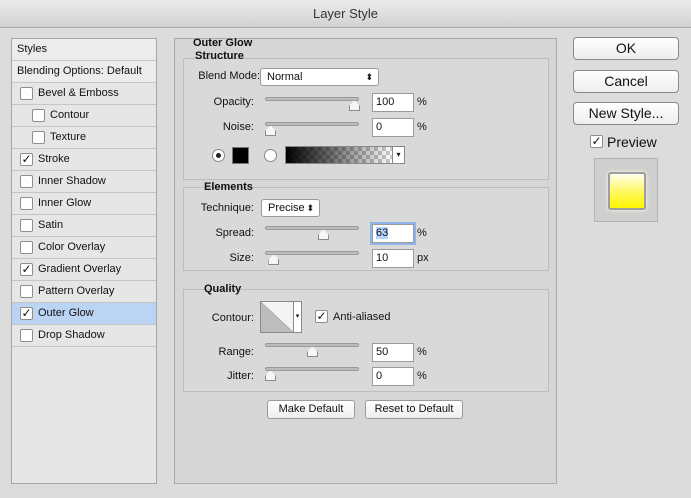  What do you see at coordinates (71, 335) in the screenshot?
I see `sidebar-item-label: Drop Shadow` at bounding box center [71, 335].